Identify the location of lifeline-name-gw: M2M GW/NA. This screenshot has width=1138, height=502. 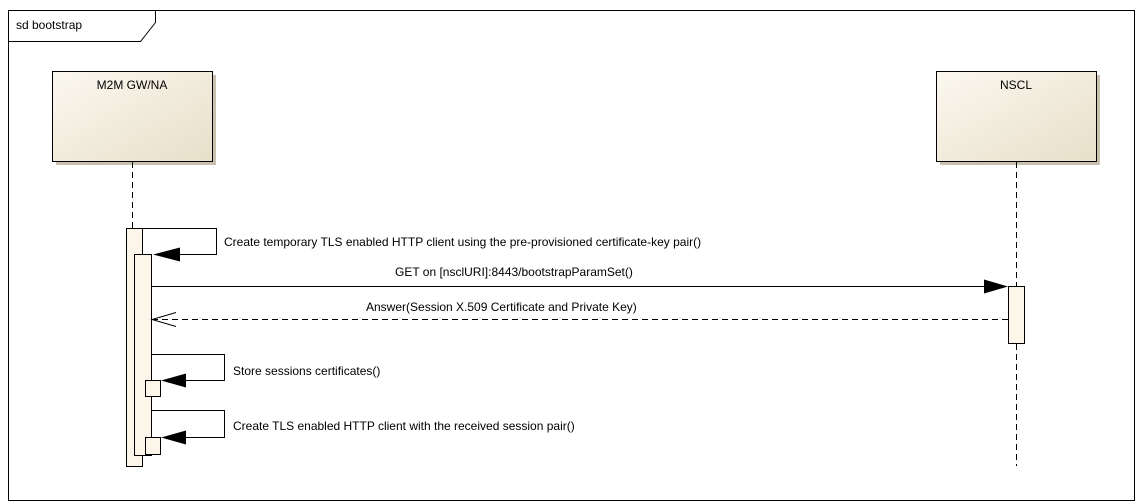
(132, 85).